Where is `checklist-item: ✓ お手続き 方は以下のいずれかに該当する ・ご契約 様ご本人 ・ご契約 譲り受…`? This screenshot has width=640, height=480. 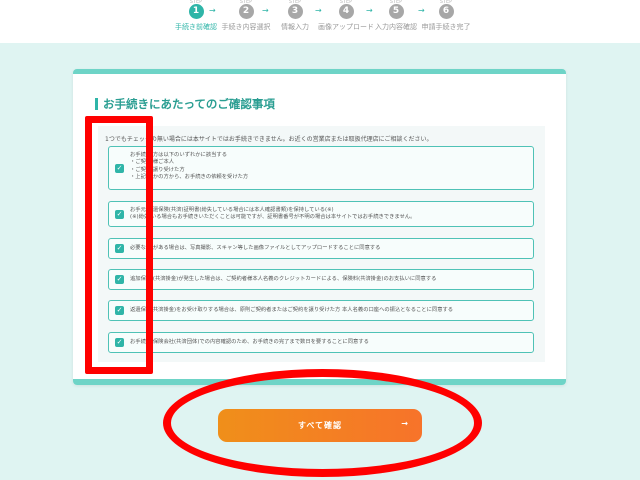 checklist-item: ✓ お手続き 方は以下のいずれかに該当する ・ご契約 様ご本人 ・ご契約 譲り受… is located at coordinates (321, 168).